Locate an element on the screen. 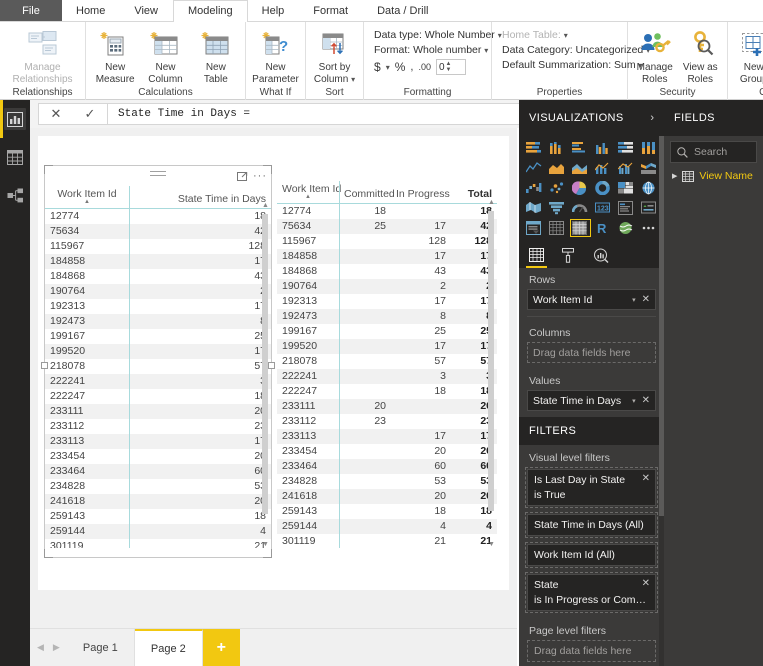 This screenshot has width=763, height=666. focus-mode-icon is located at coordinates (242, 176).